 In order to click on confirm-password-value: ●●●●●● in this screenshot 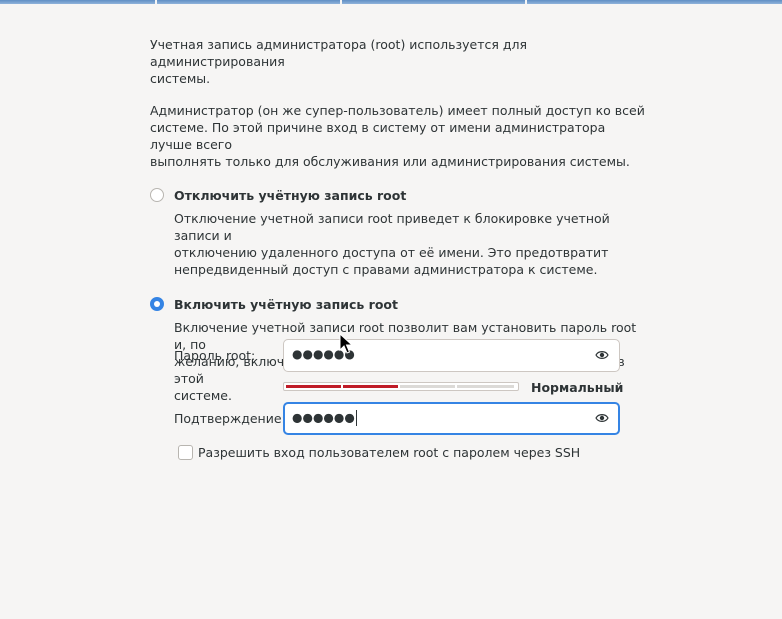, I will do `click(324, 418)`.